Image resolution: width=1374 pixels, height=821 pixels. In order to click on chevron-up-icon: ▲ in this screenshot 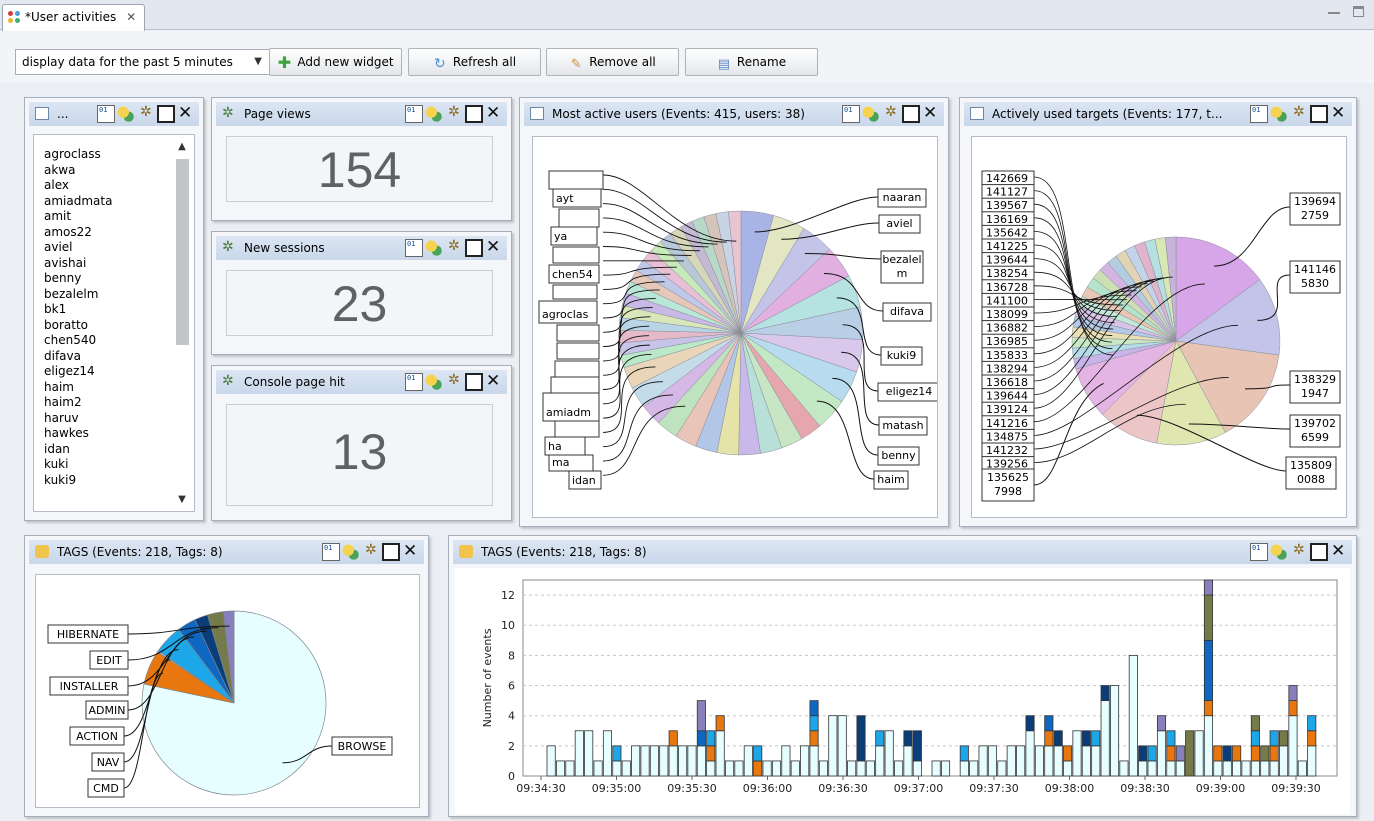, I will do `click(182, 146)`.